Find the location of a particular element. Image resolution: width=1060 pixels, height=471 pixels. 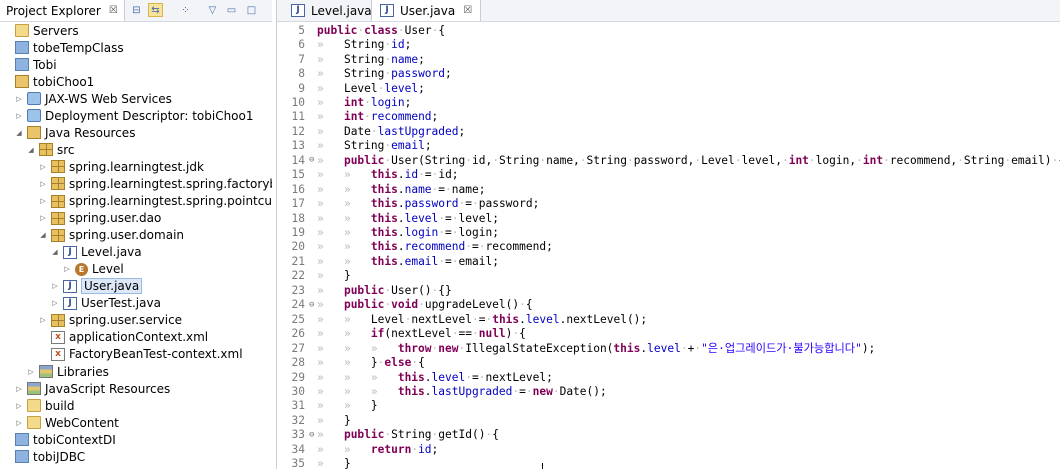

code-line: 16» » this. name · = · name; is located at coordinates (381, 189).